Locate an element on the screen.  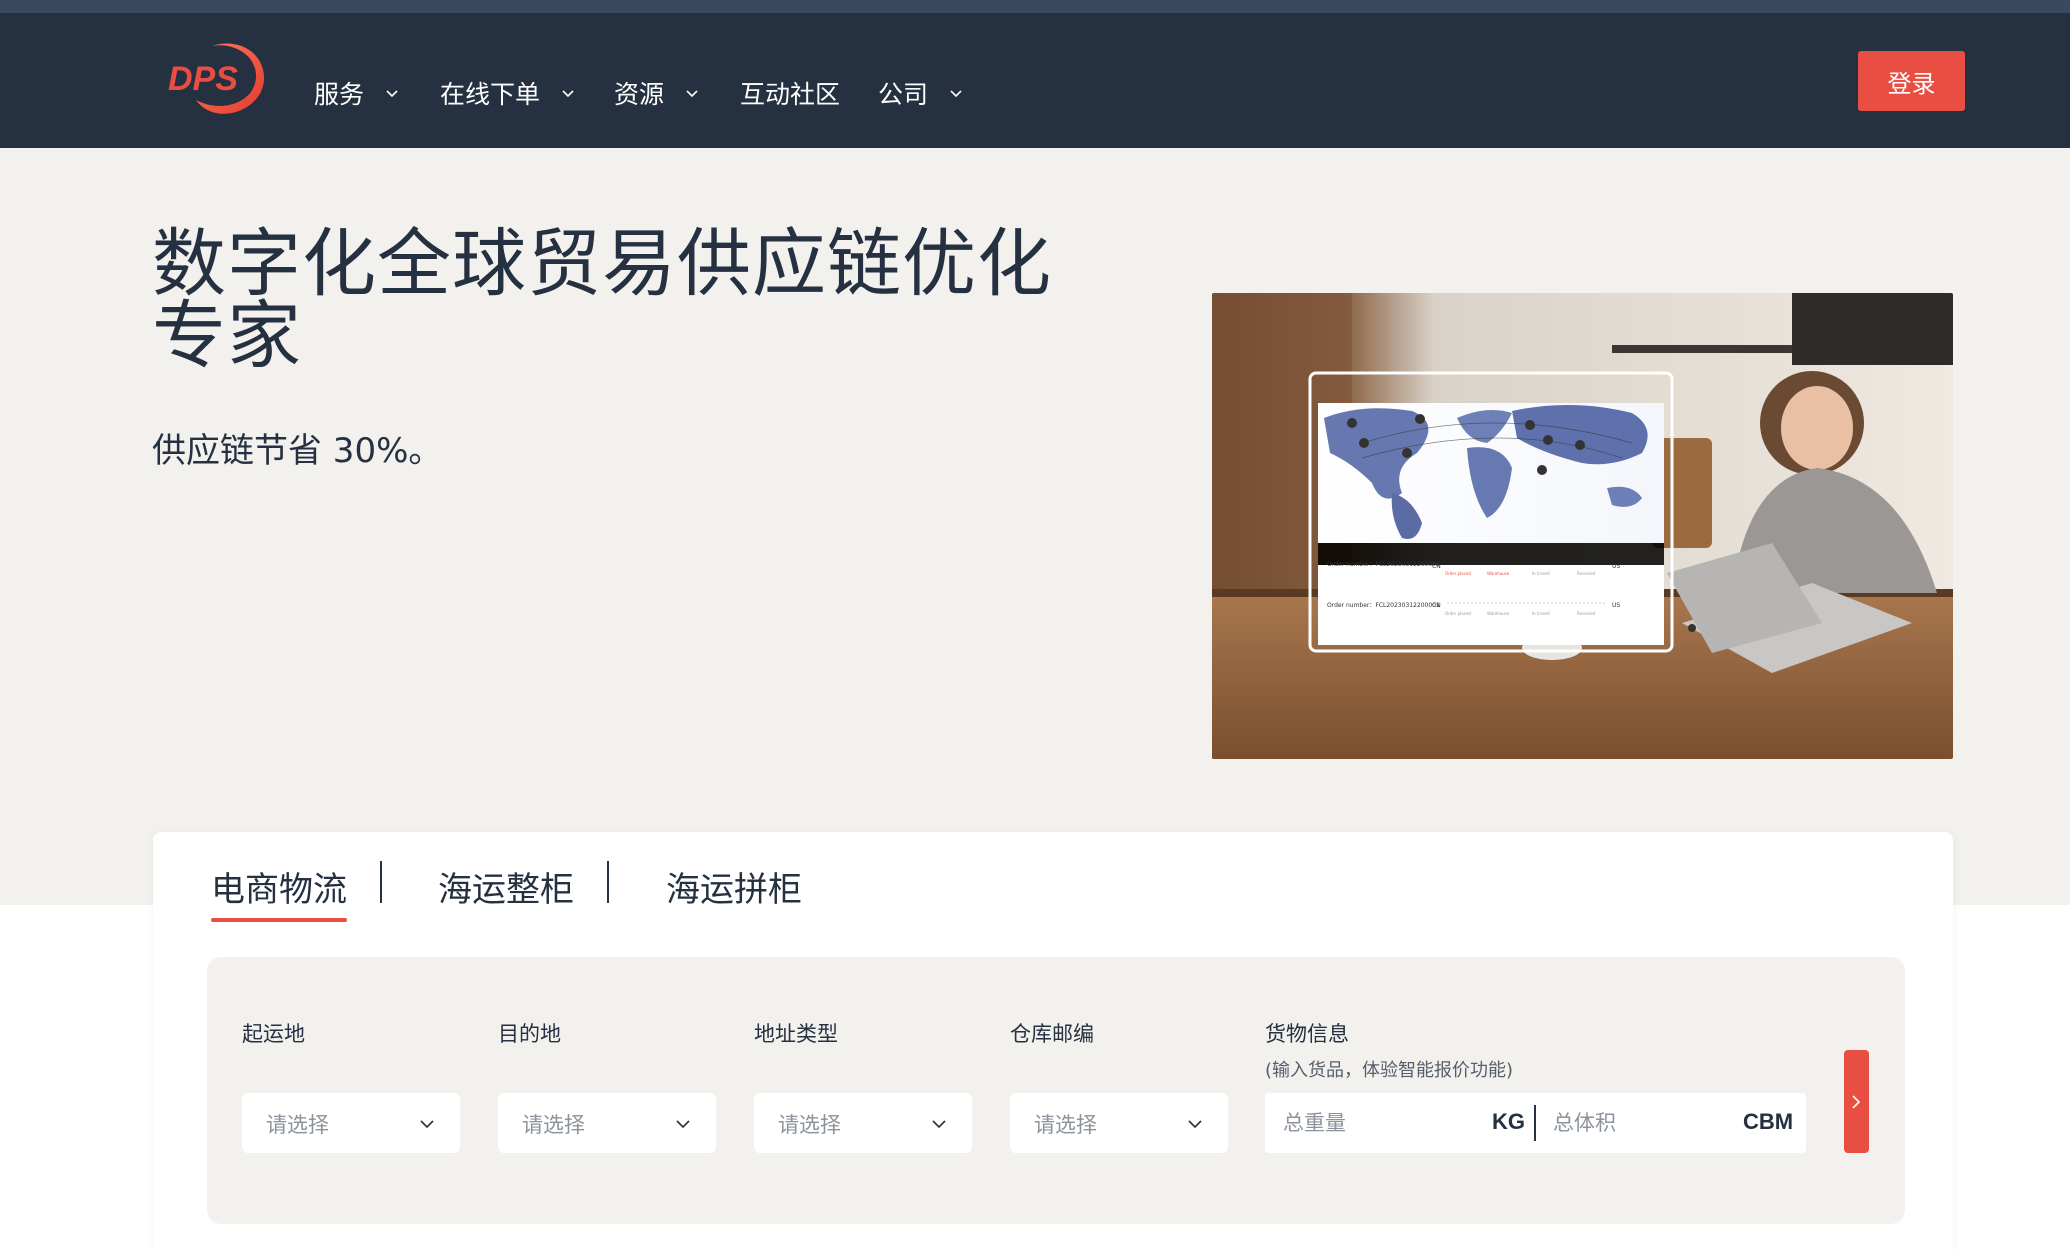
nav-company-label: 公司 is located at coordinates (903, 94).